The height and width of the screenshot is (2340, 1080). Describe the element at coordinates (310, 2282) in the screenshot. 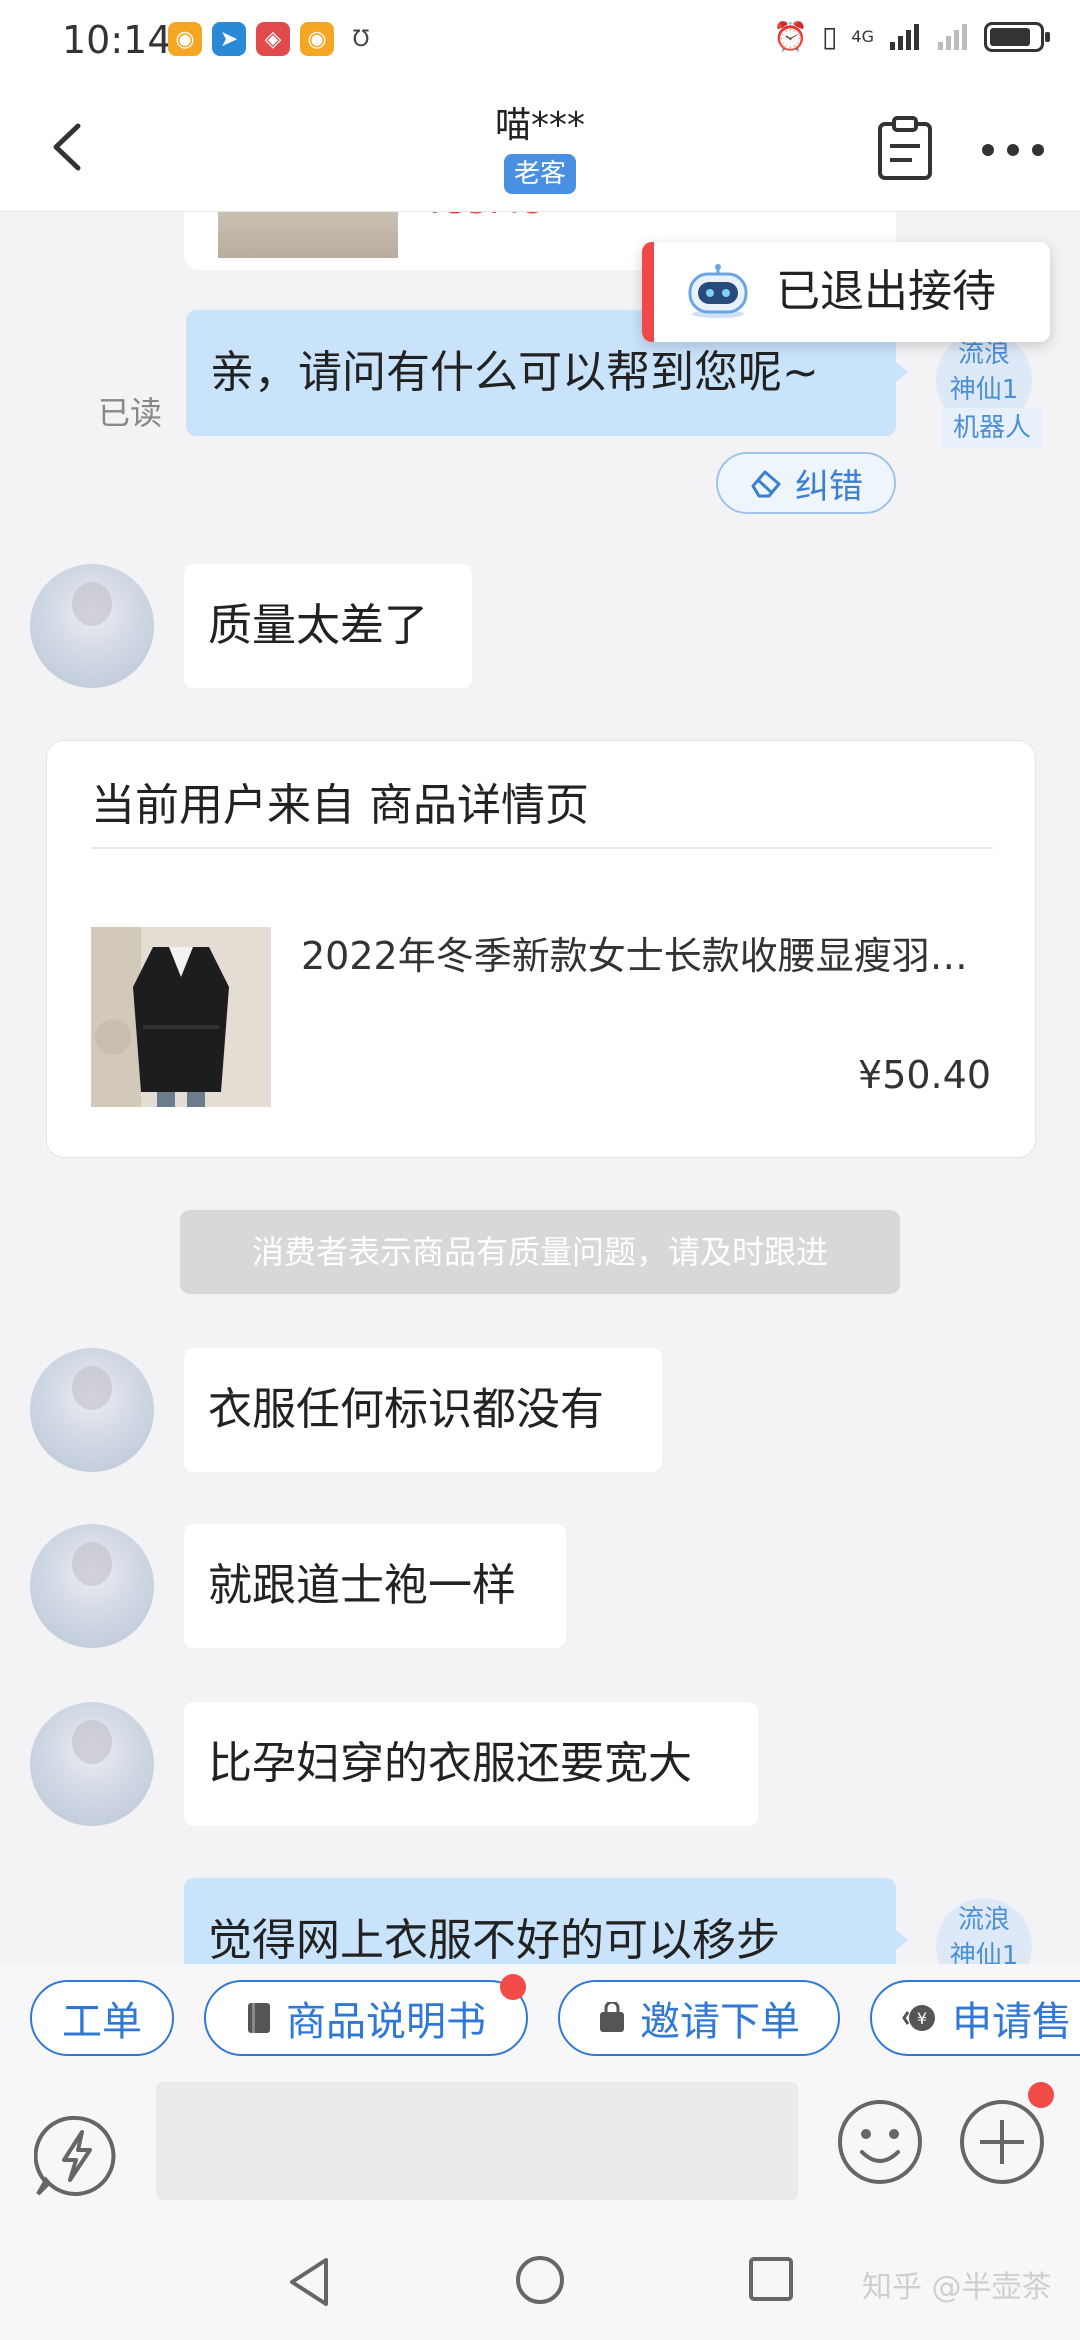

I see `nav-back-icon` at that location.